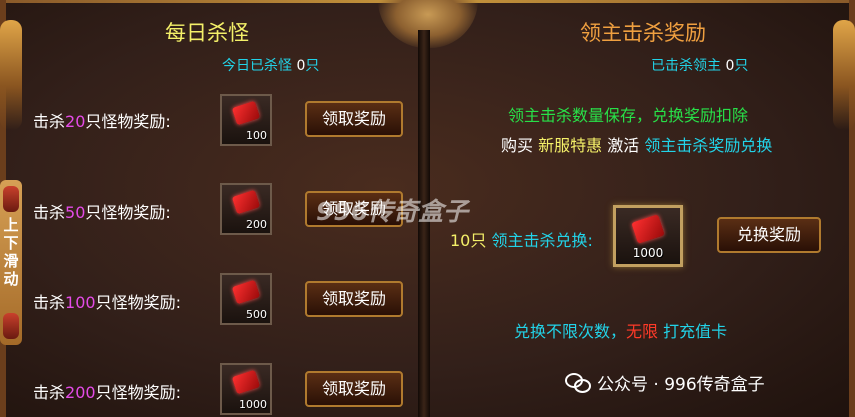 This screenshot has width=855, height=417. Describe the element at coordinates (542, 240) in the screenshot. I see `exchange-text: 领主击杀兑换:` at that location.